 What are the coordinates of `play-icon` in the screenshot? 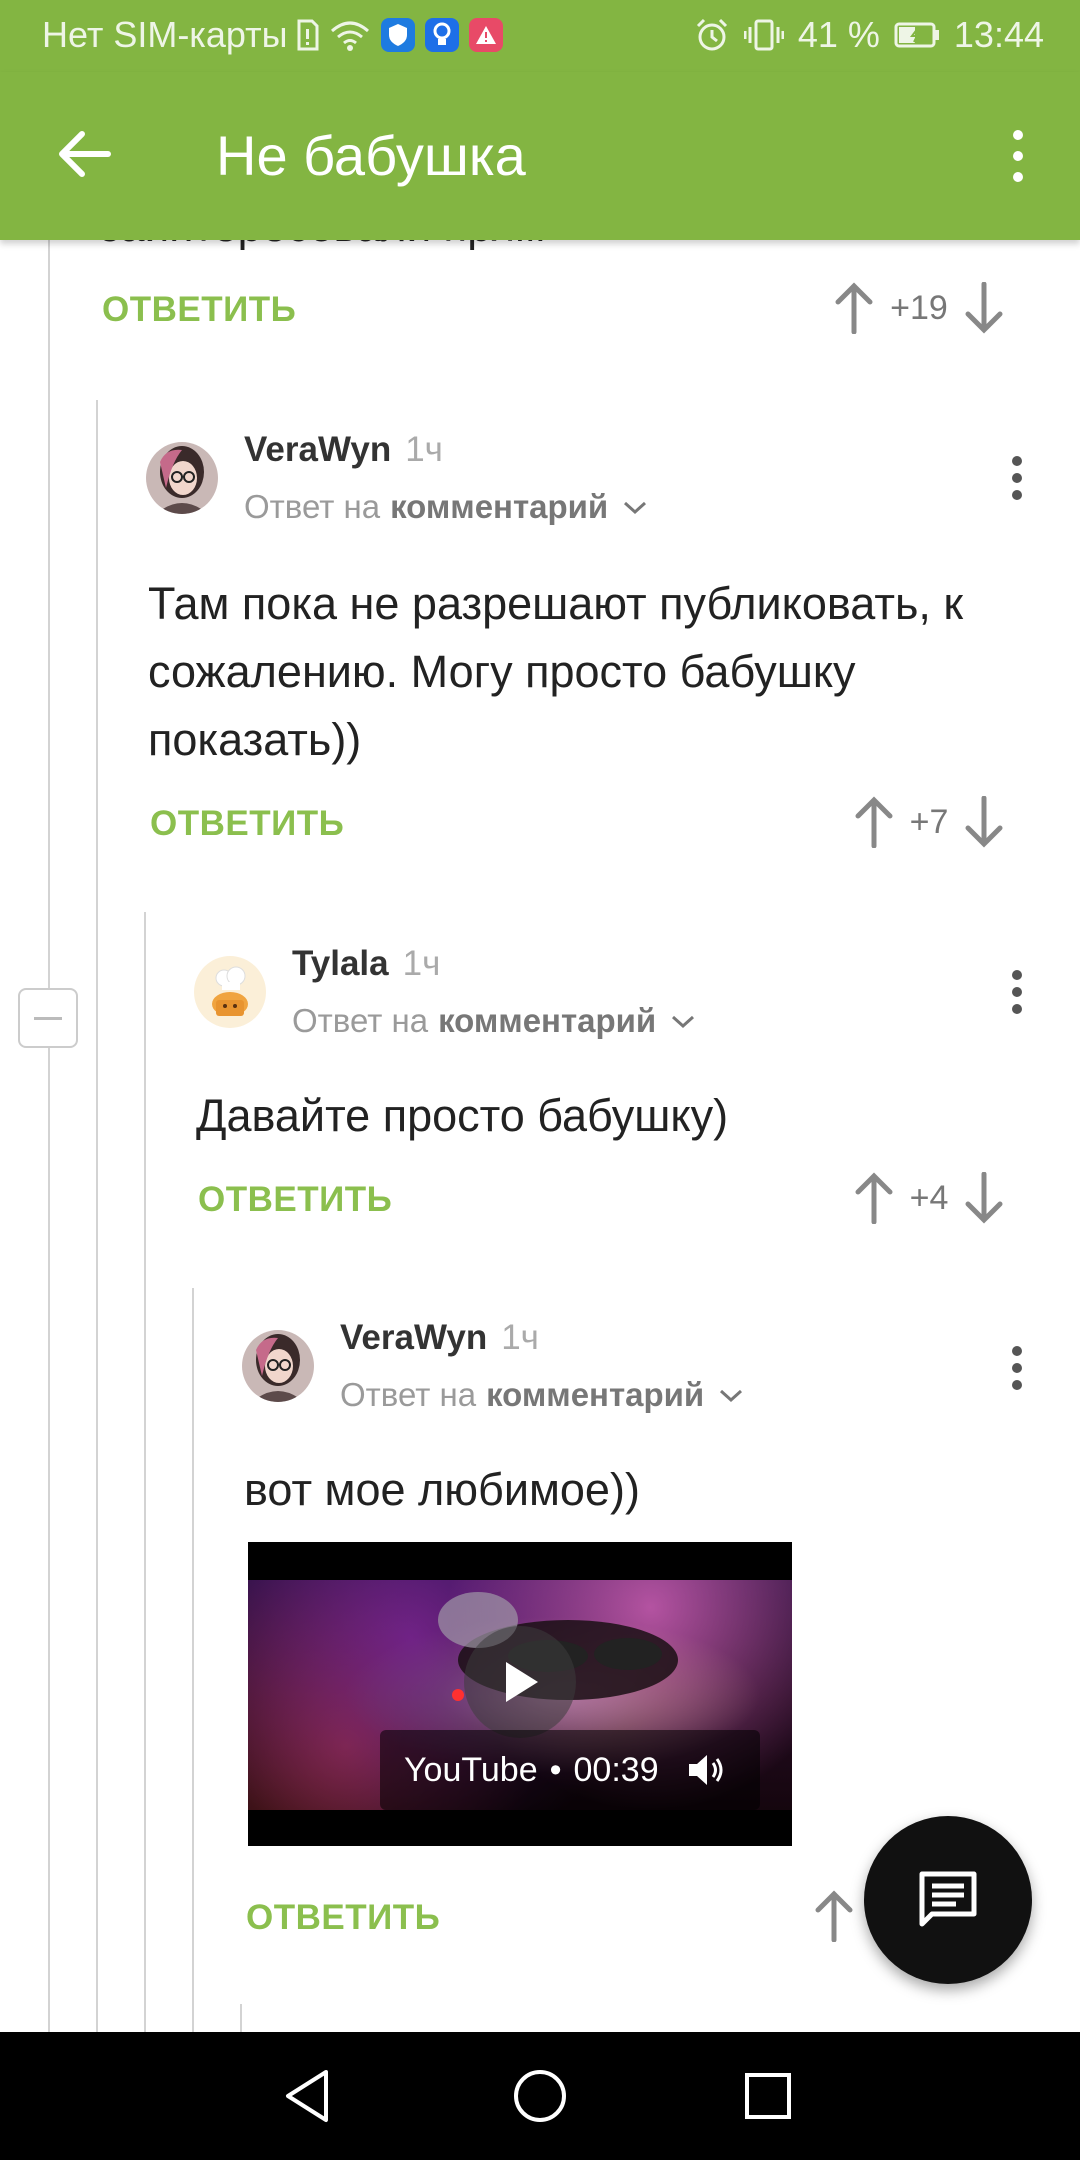 It's located at (522, 1682).